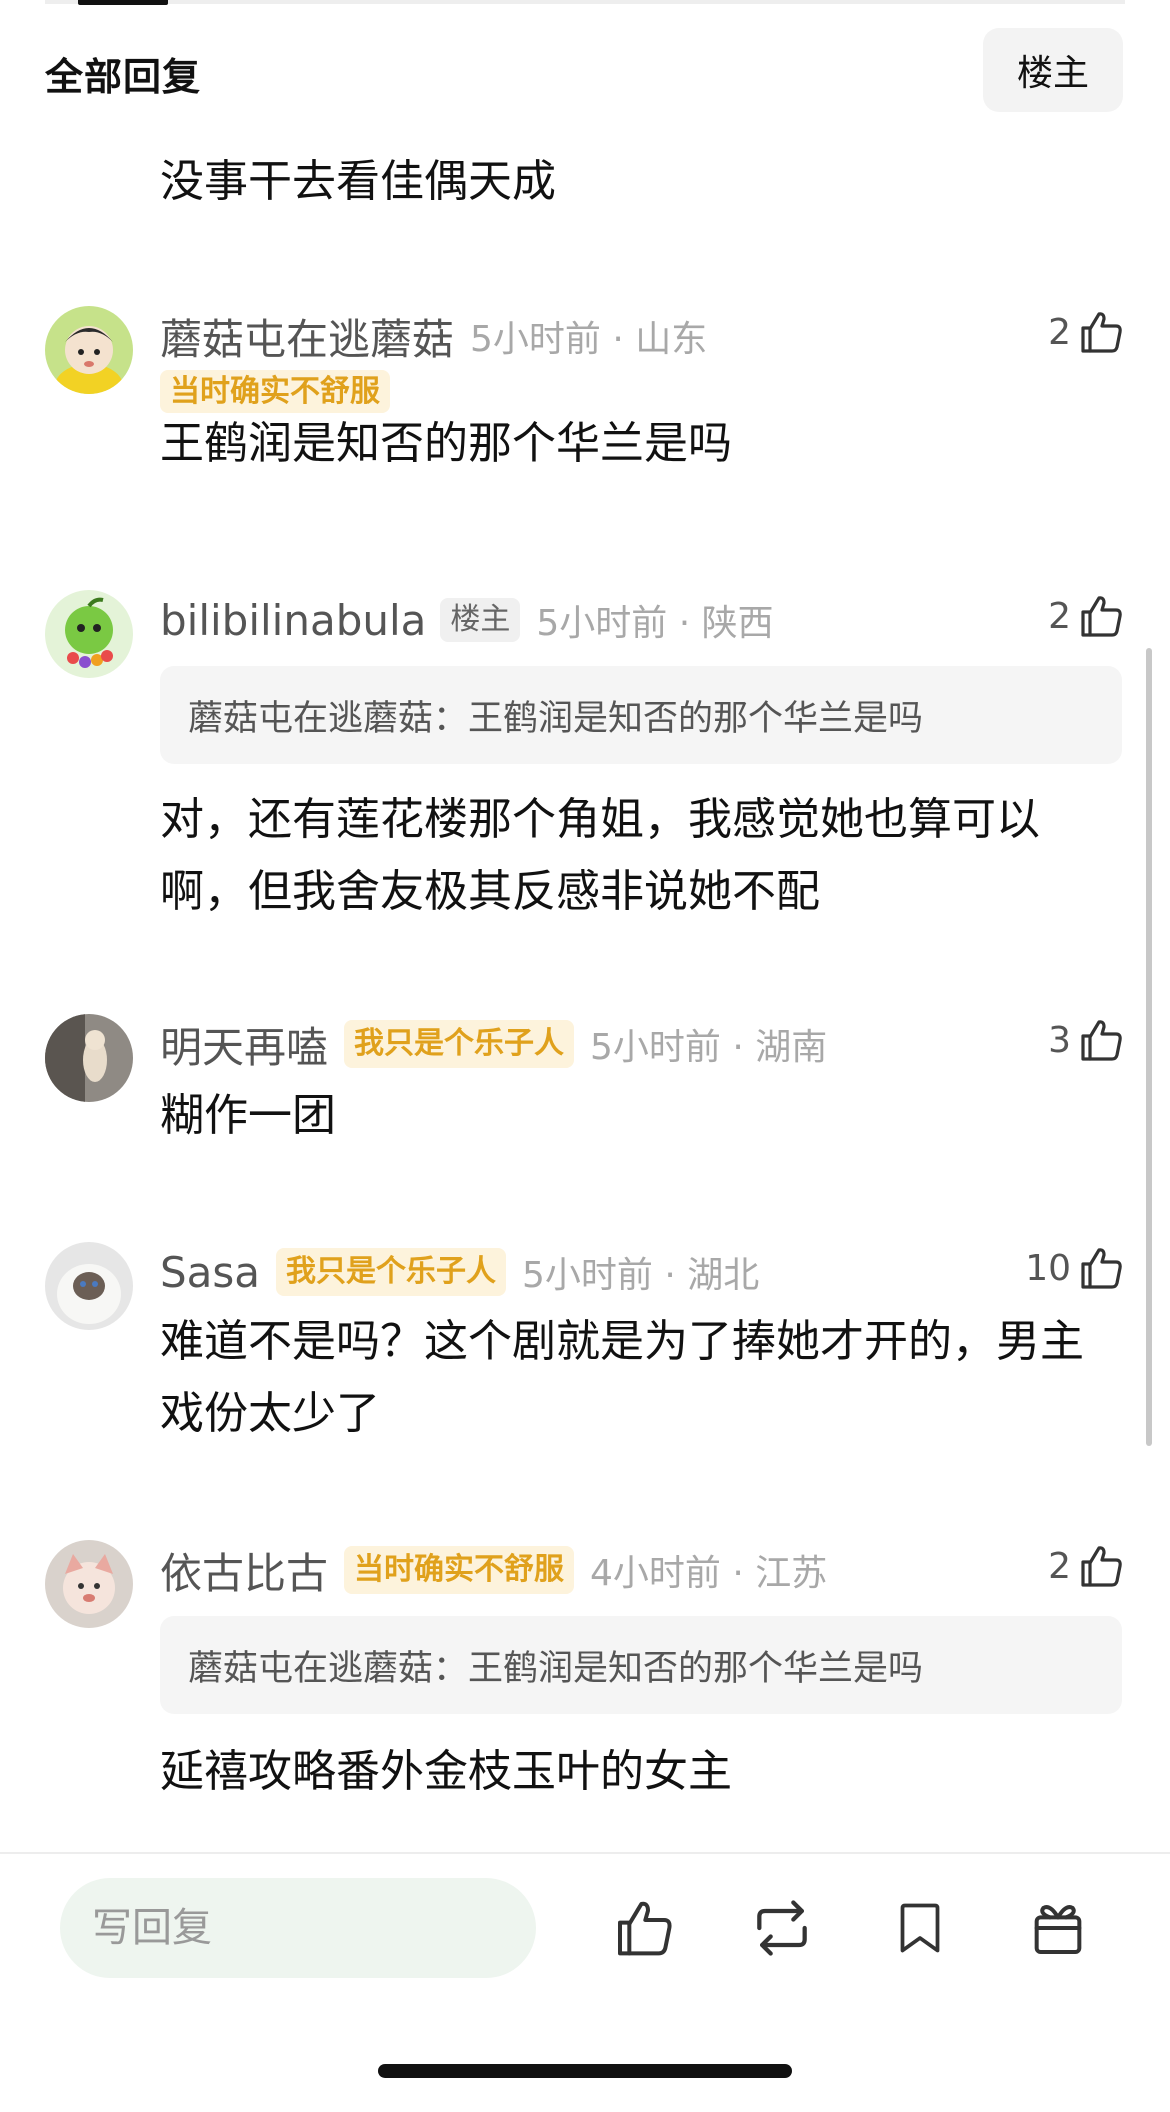 The width and height of the screenshot is (1170, 2112). Describe the element at coordinates (244, 1570) in the screenshot. I see `username: 依古比古` at that location.